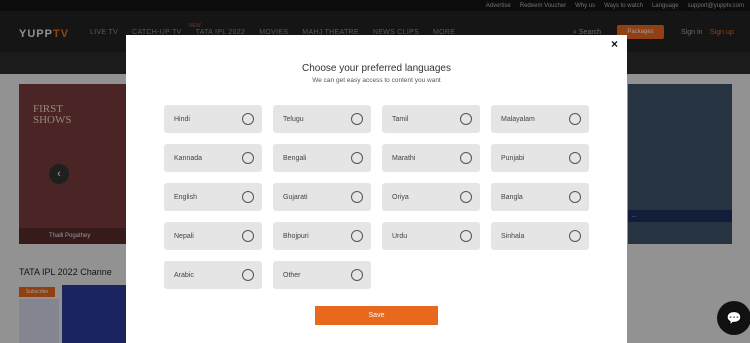 The height and width of the screenshot is (343, 750). What do you see at coordinates (185, 197) in the screenshot?
I see `language-label: English` at bounding box center [185, 197].